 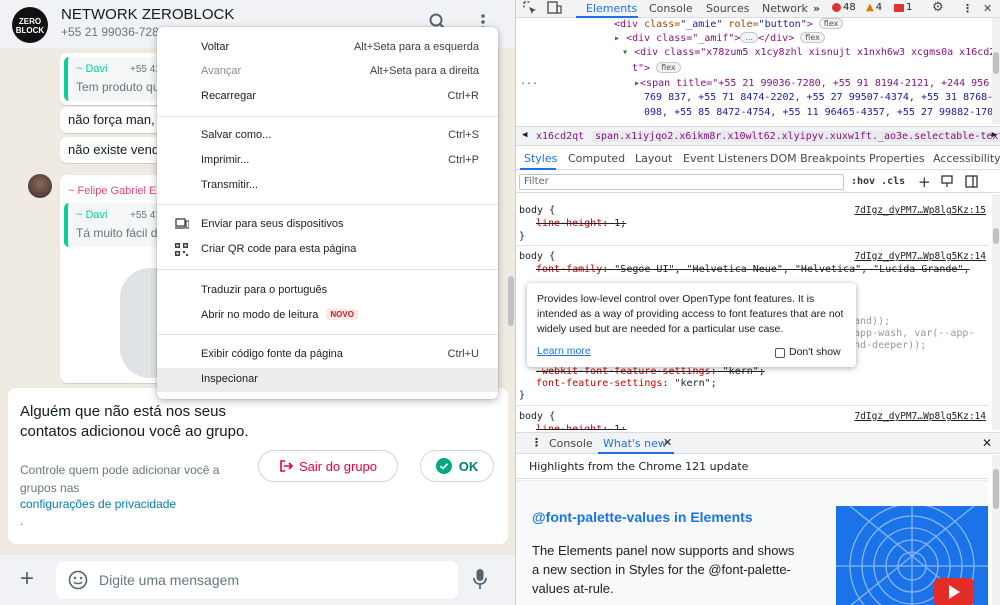 I want to click on group-name: NETWORK ZEROBLOCK, so click(x=147, y=14).